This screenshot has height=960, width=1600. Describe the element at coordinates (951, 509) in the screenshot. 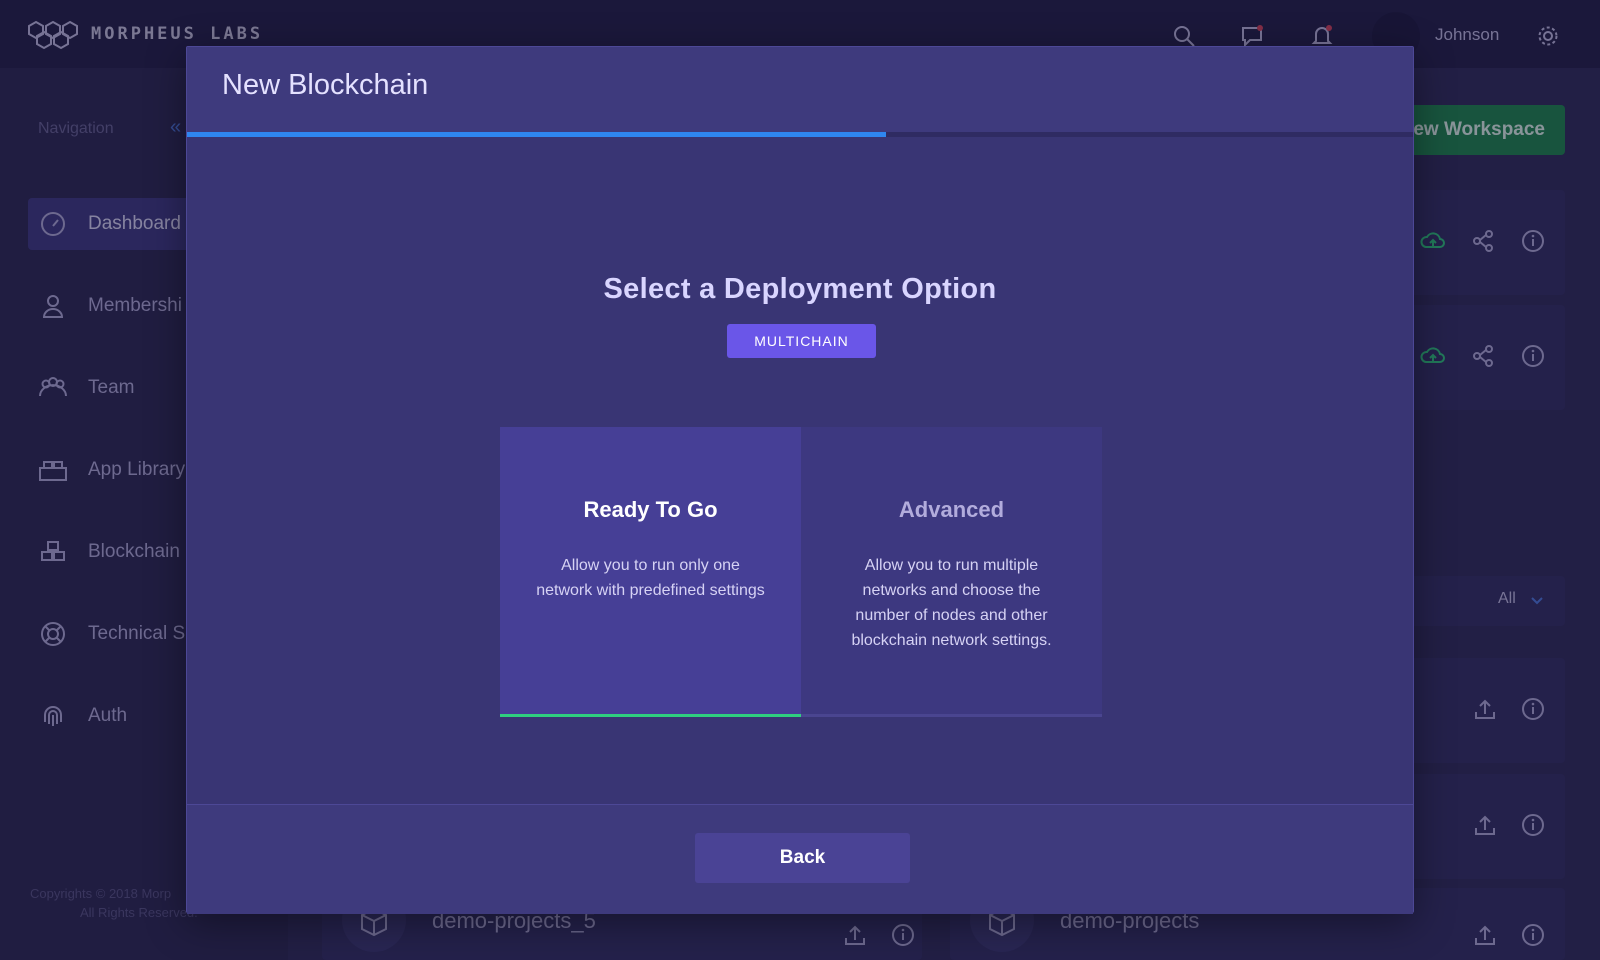

I see `option-title: Advanced` at that location.